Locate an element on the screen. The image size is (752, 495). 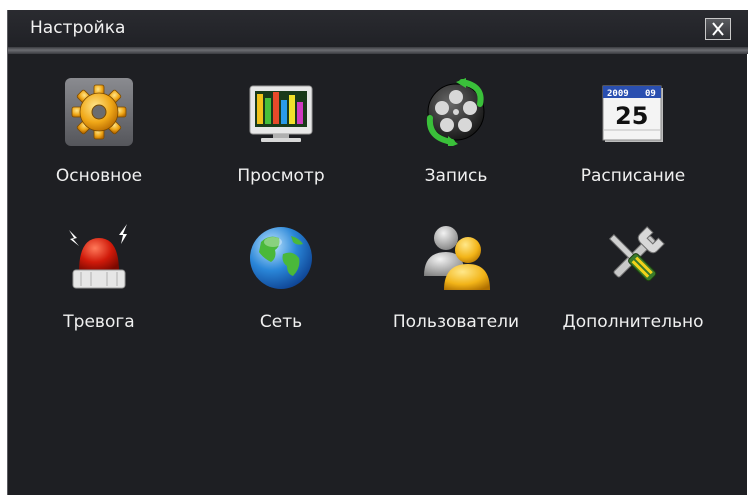
menu-item-network: Сеть is located at coordinates (281, 289).